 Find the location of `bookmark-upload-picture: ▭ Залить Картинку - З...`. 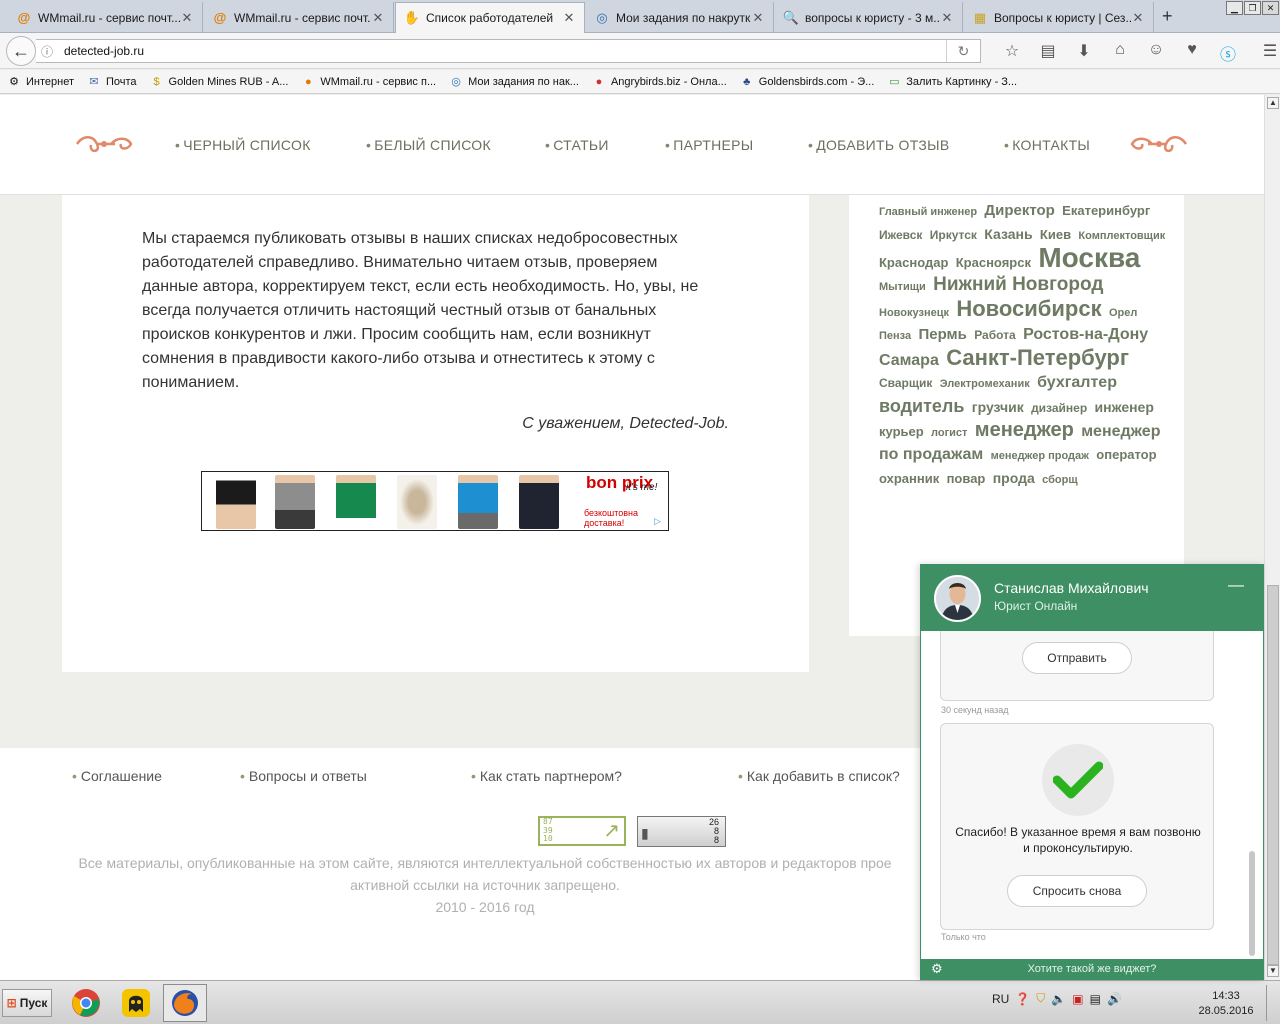

bookmark-upload-picture: ▭ Залить Картинку - З... is located at coordinates (951, 82).